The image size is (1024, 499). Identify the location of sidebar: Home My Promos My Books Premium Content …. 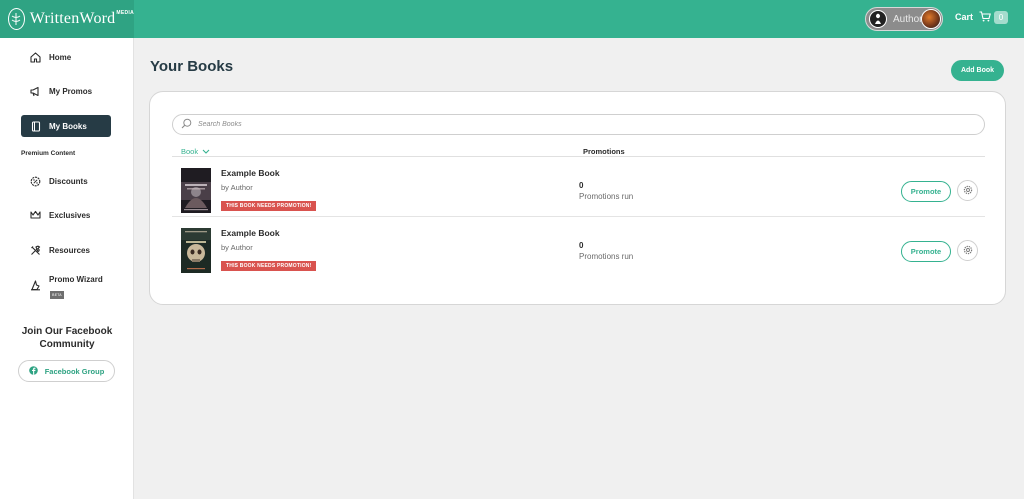
(67, 268).